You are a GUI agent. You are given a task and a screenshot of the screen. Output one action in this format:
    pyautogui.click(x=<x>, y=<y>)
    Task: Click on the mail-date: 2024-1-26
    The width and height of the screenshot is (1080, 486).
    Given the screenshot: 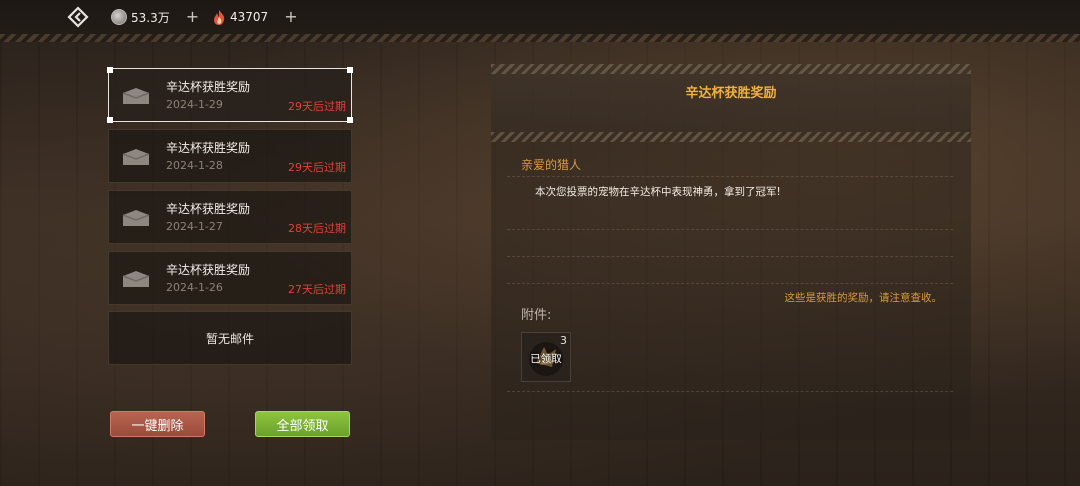 What is the action you would take?
    pyautogui.click(x=194, y=287)
    